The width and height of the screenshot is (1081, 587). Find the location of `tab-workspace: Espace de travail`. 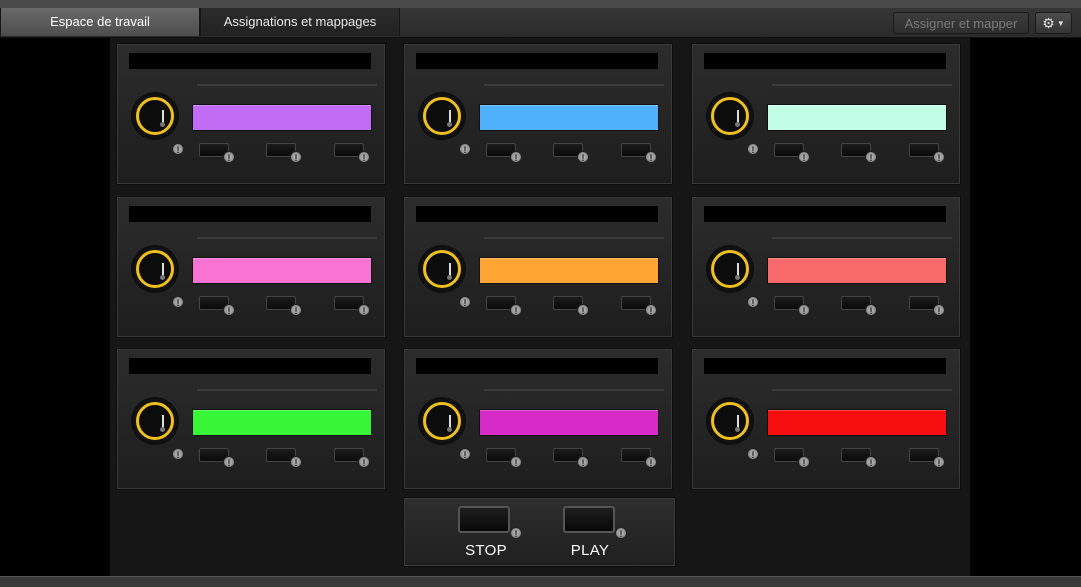

tab-workspace: Espace de travail is located at coordinates (100, 22).